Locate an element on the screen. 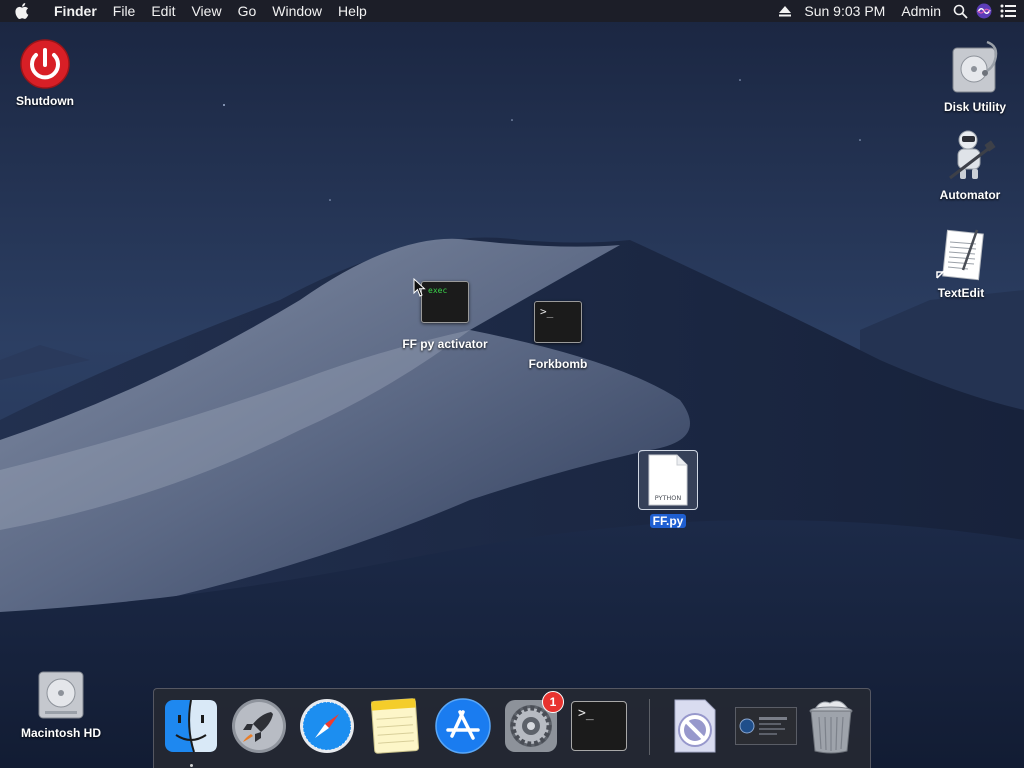 This screenshot has width=1024, height=768. menu-app-name: Finder is located at coordinates (74, 11).